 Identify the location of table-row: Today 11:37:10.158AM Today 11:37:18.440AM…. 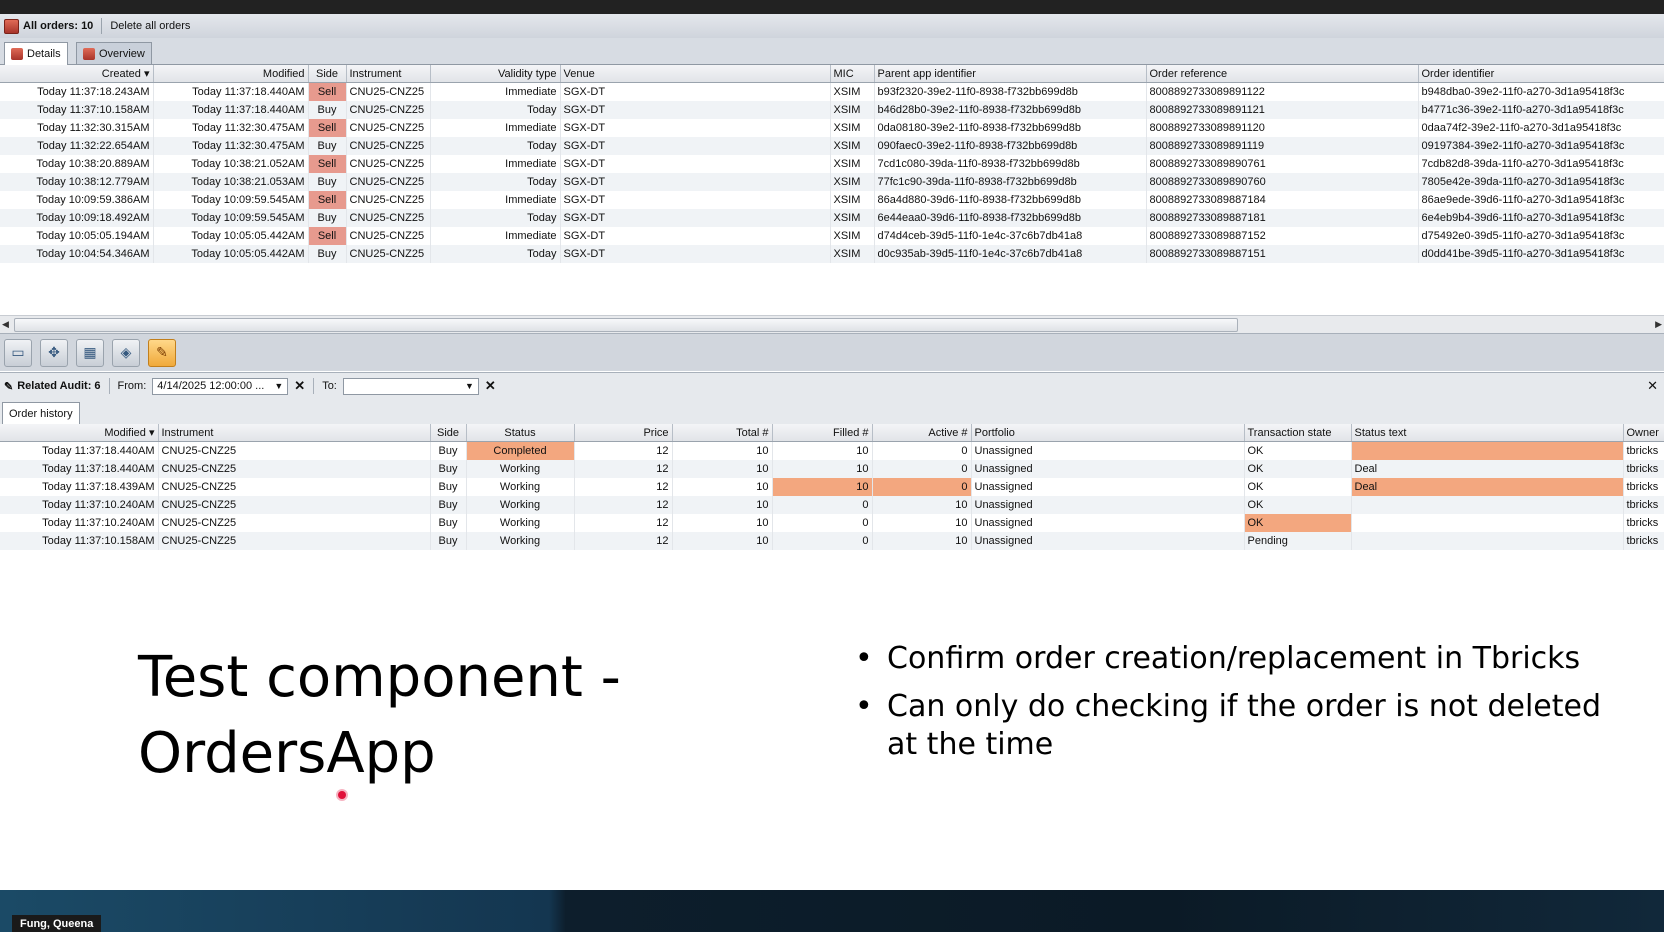
(832, 110).